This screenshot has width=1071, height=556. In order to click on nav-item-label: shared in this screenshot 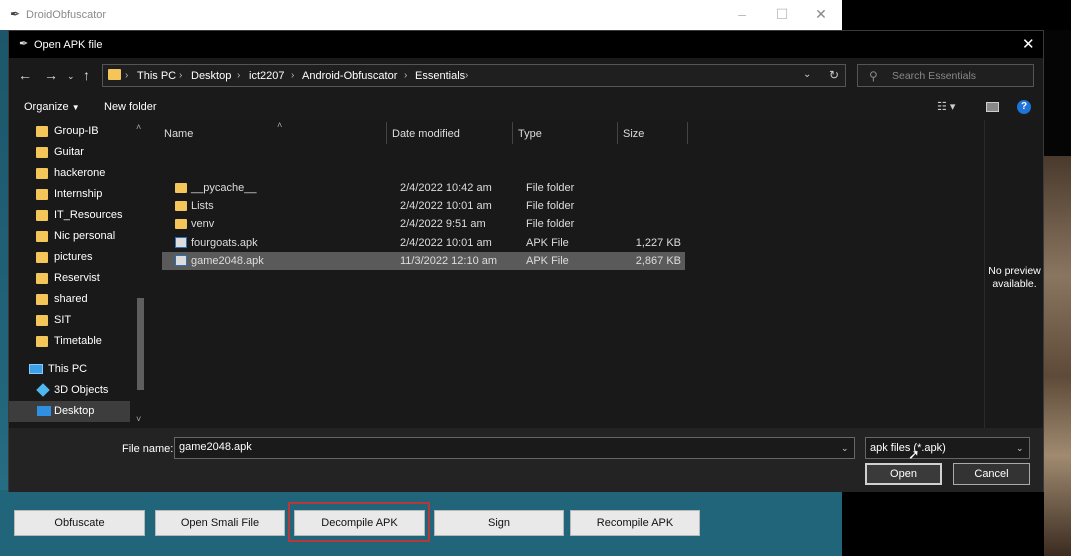, I will do `click(71, 299)`.